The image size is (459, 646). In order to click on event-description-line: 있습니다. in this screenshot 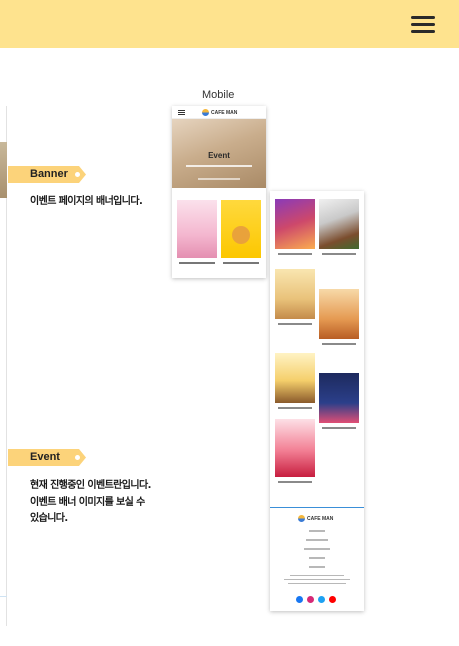, I will do `click(49, 518)`.